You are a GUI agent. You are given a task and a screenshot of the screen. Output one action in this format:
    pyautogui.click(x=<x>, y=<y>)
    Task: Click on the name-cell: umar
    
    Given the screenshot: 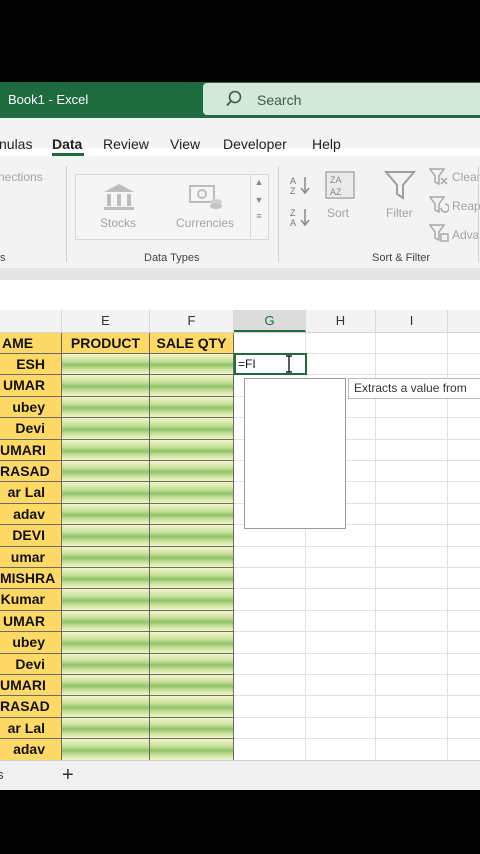 What is the action you would take?
    pyautogui.click(x=31, y=557)
    